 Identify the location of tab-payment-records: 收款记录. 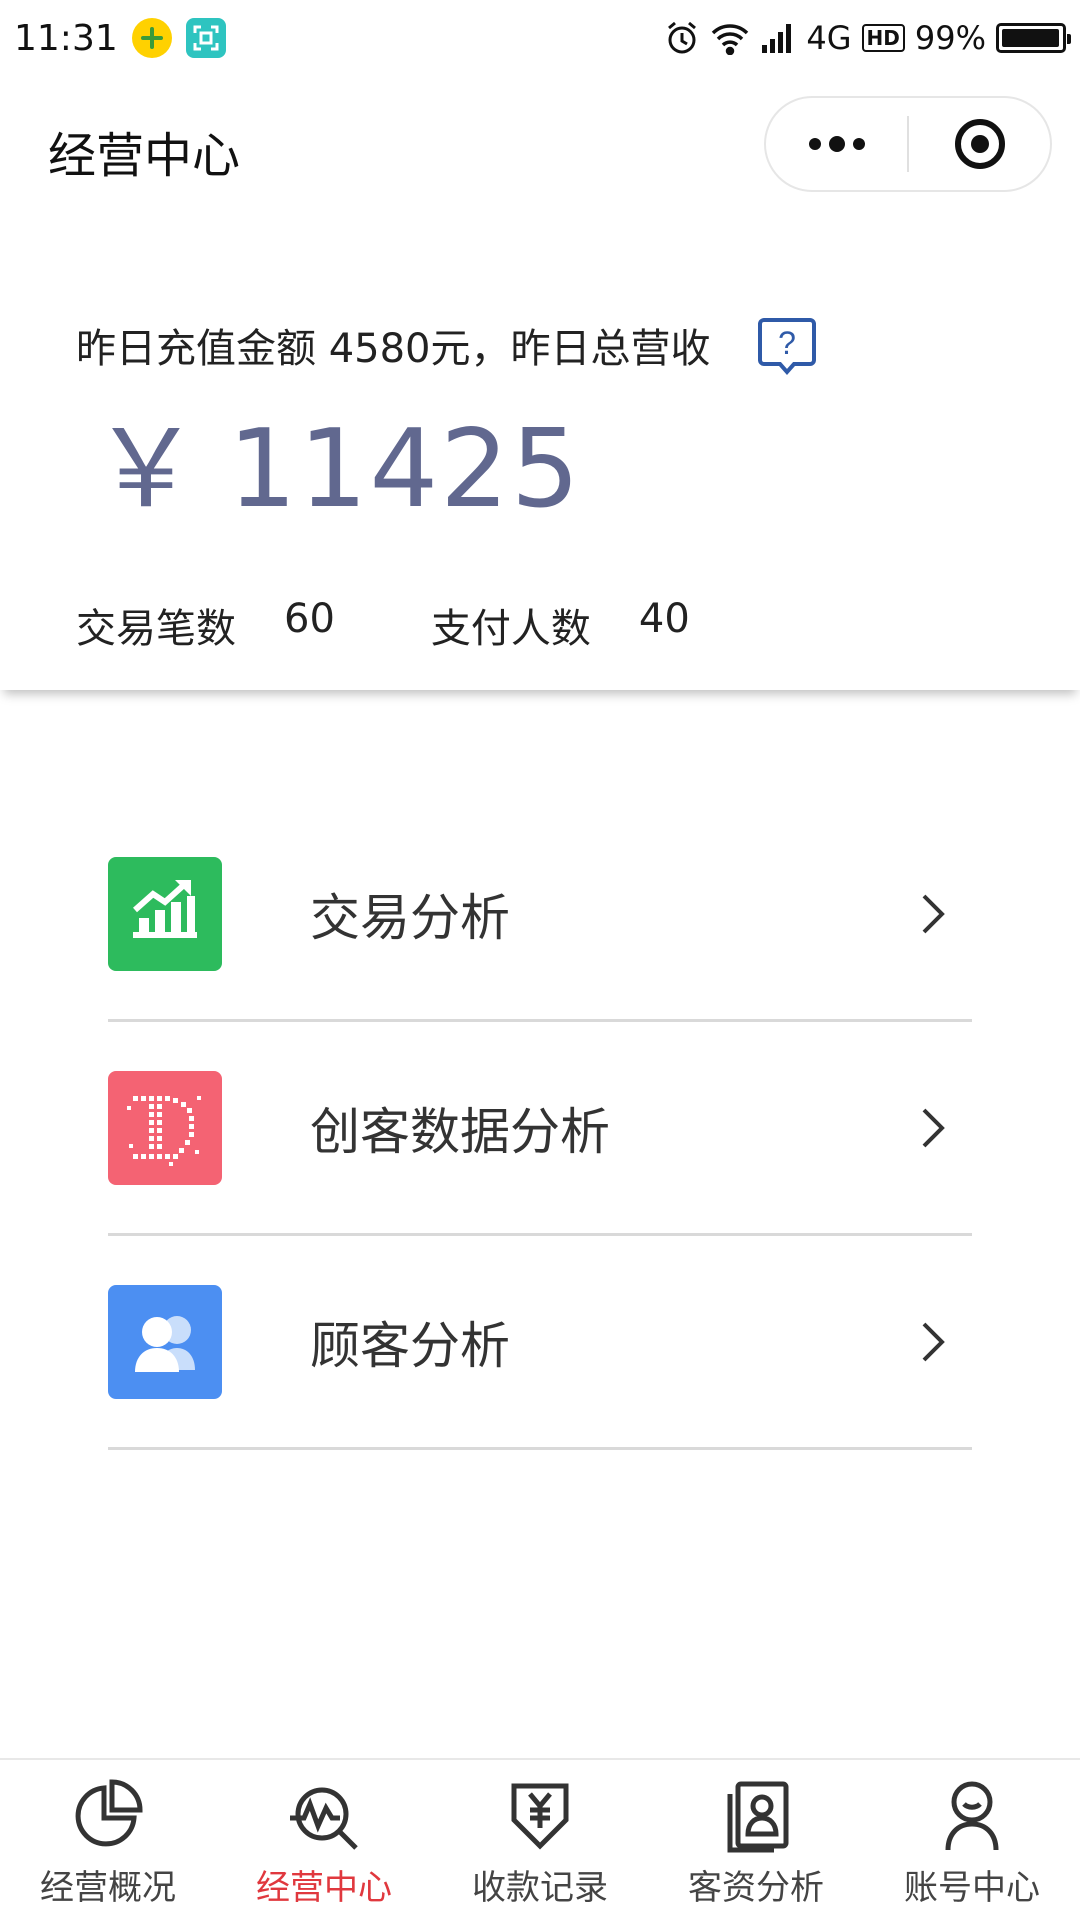
(540, 1840).